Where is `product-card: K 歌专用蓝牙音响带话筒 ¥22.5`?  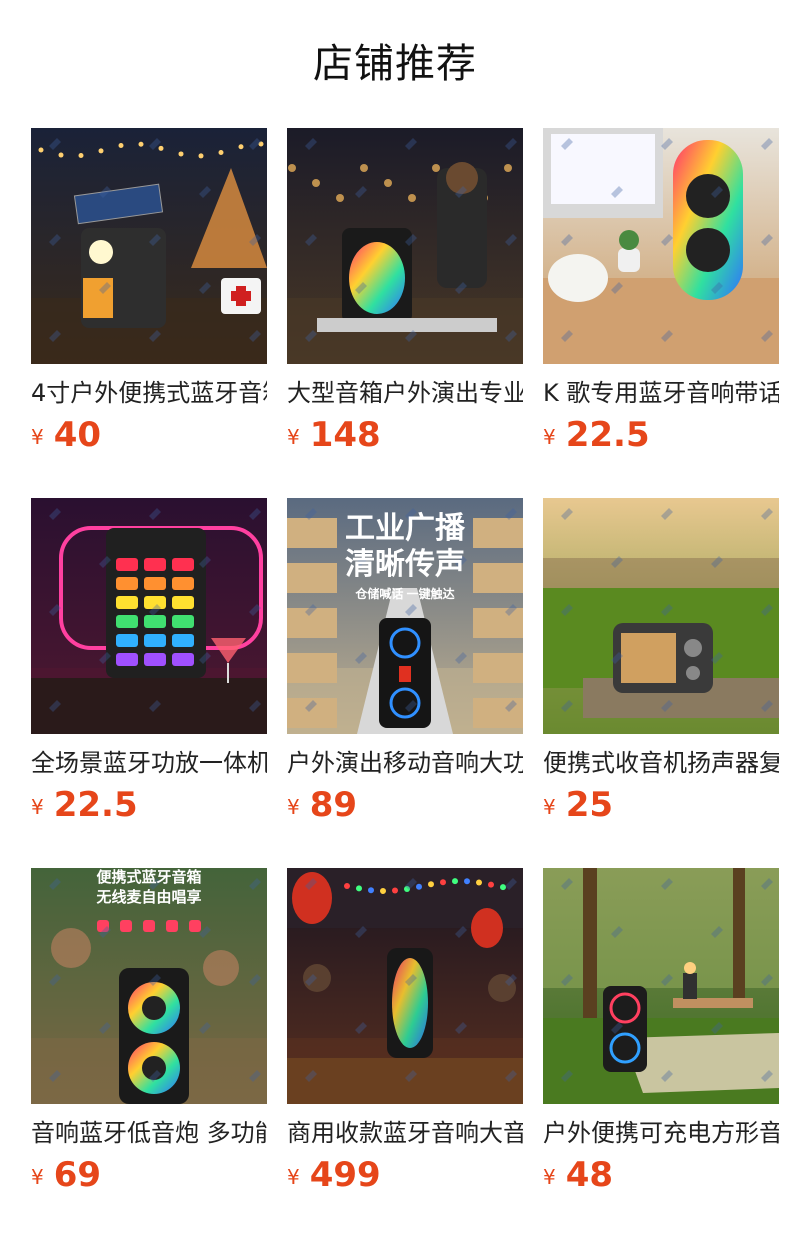 product-card: K 歌专用蓝牙音响带话筒 ¥22.5 is located at coordinates (661, 291).